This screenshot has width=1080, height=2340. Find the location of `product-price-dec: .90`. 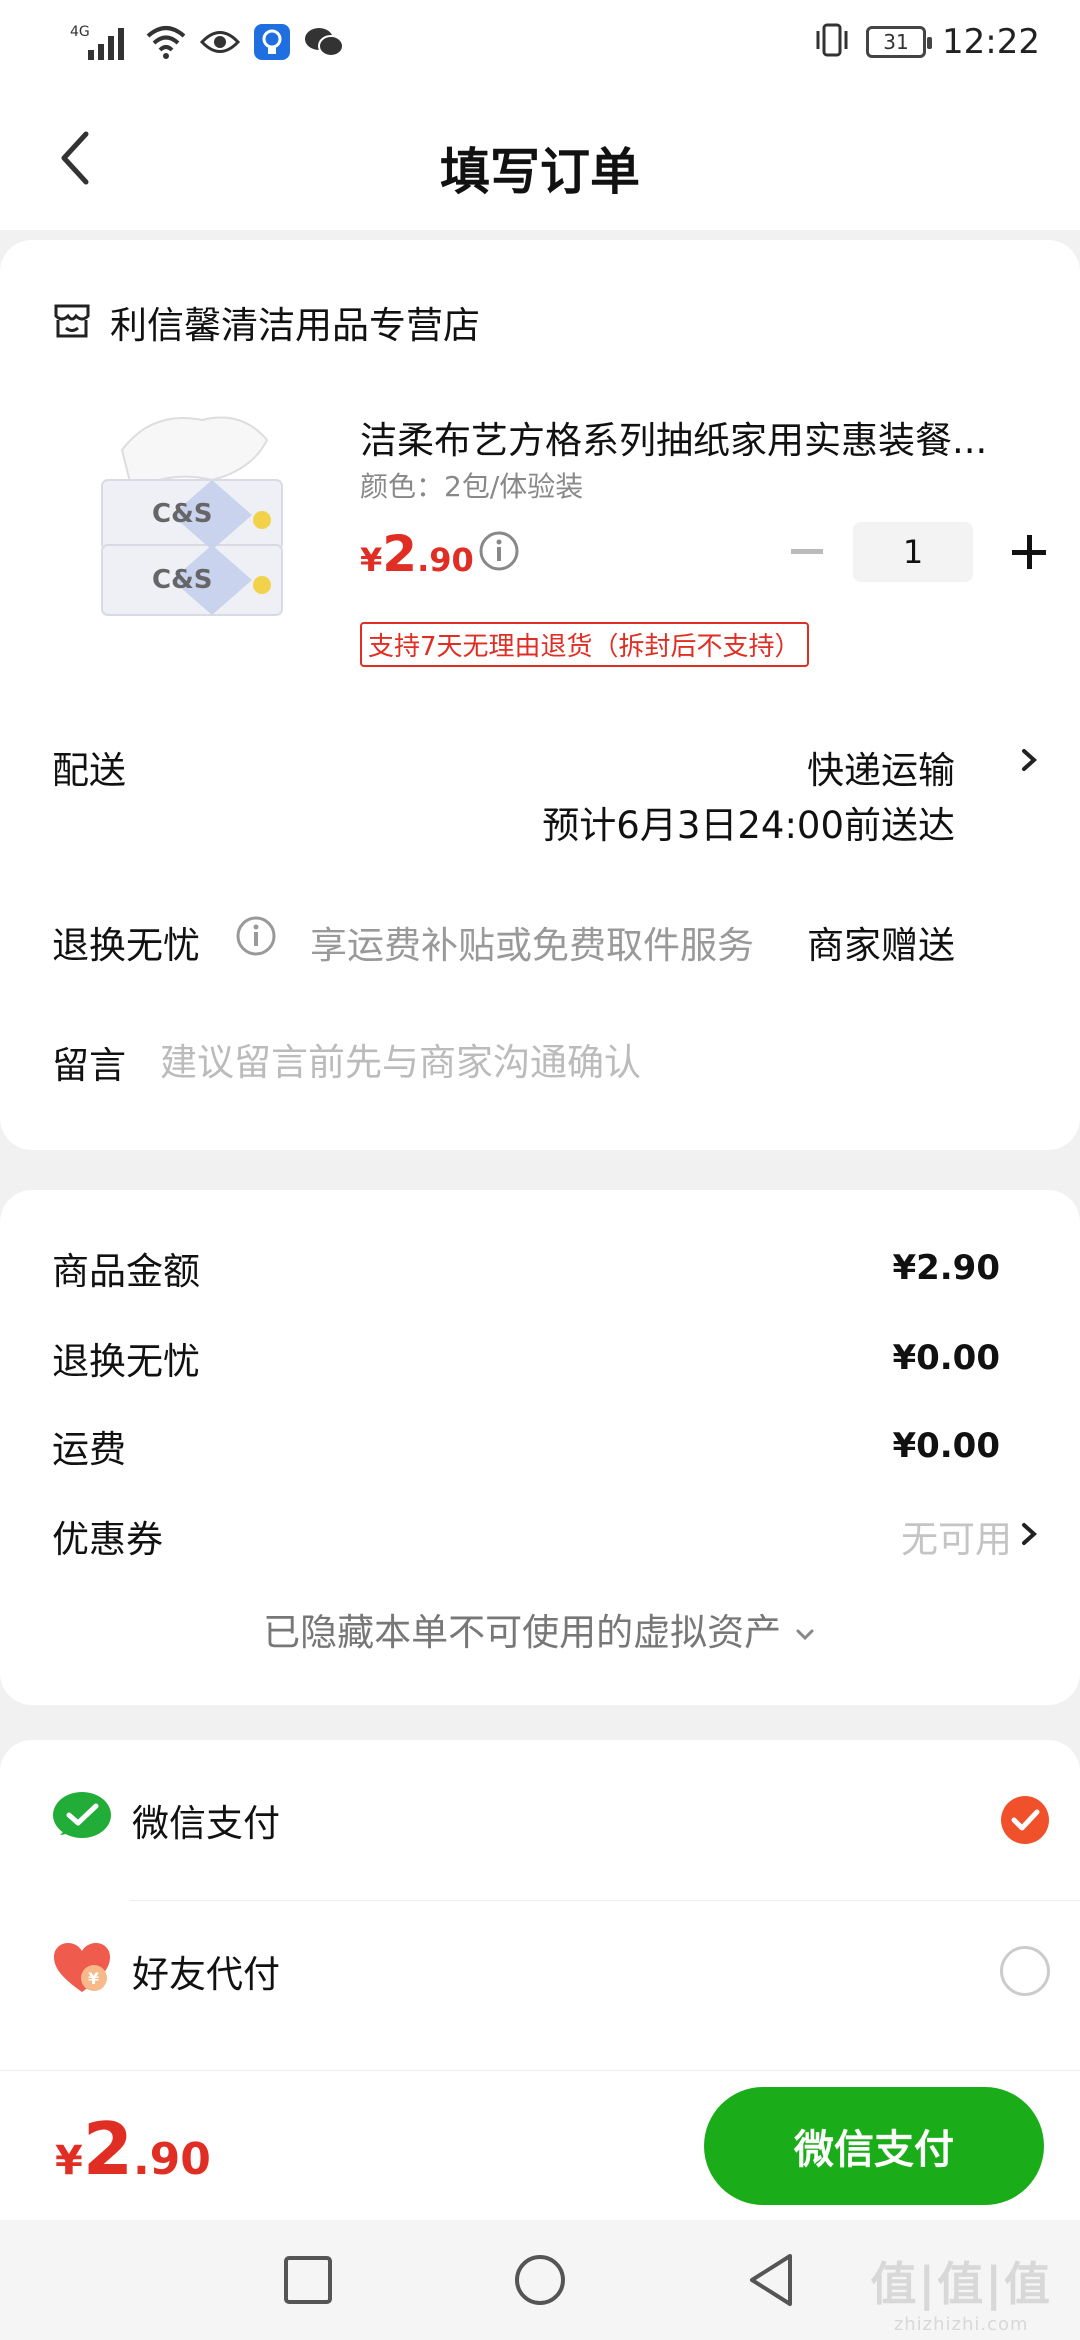

product-price-dec: .90 is located at coordinates (445, 560).